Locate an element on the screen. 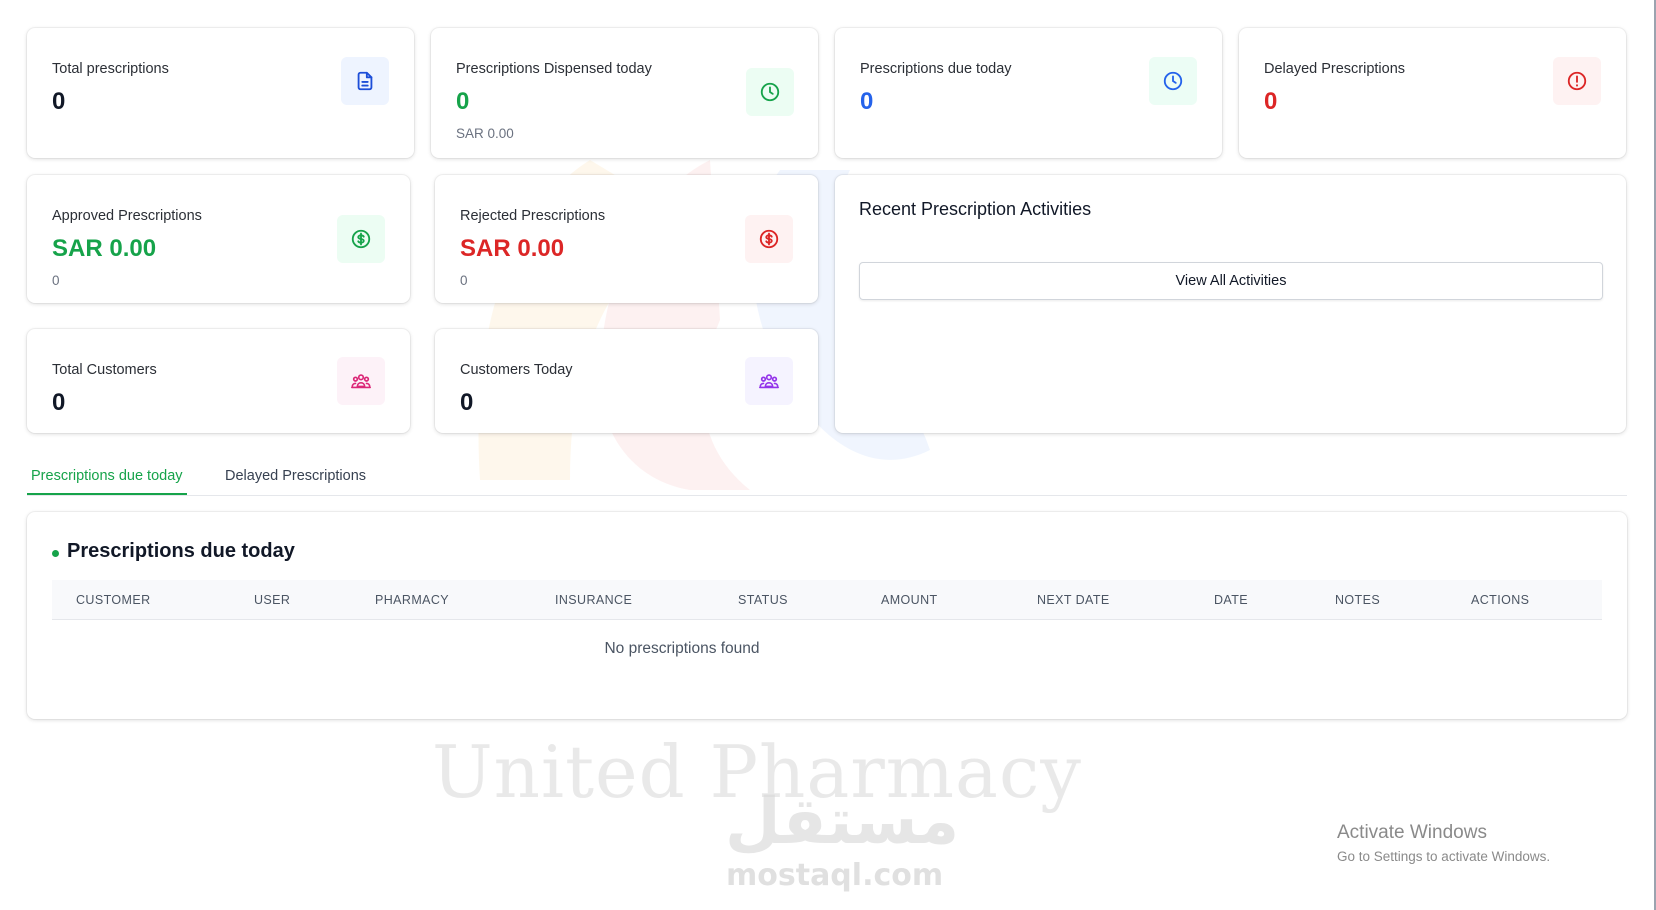  stat-label: Total Customers is located at coordinates (104, 370).